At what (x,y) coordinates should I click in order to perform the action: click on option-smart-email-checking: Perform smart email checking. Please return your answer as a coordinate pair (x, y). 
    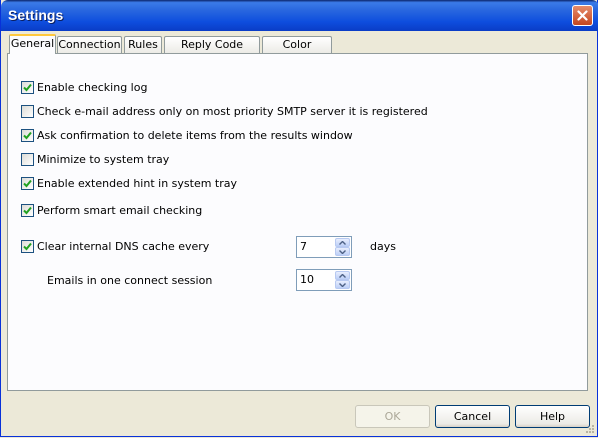
    Looking at the image, I should click on (111, 210).